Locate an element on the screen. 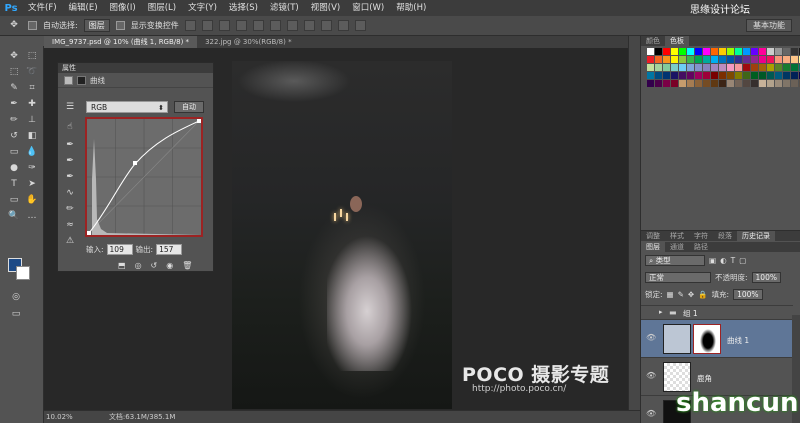 This screenshot has height=423, width=800. tab-adjust: 调整 is located at coordinates (653, 236).